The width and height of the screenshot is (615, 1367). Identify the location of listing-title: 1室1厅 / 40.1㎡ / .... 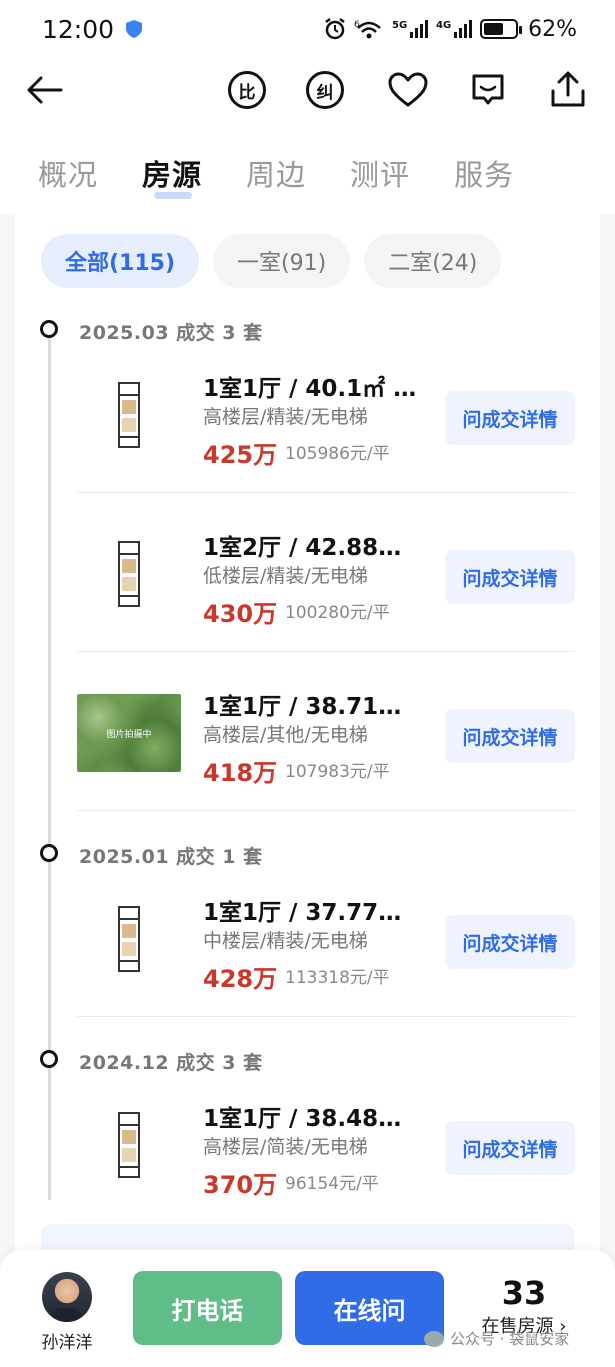
(310, 389).